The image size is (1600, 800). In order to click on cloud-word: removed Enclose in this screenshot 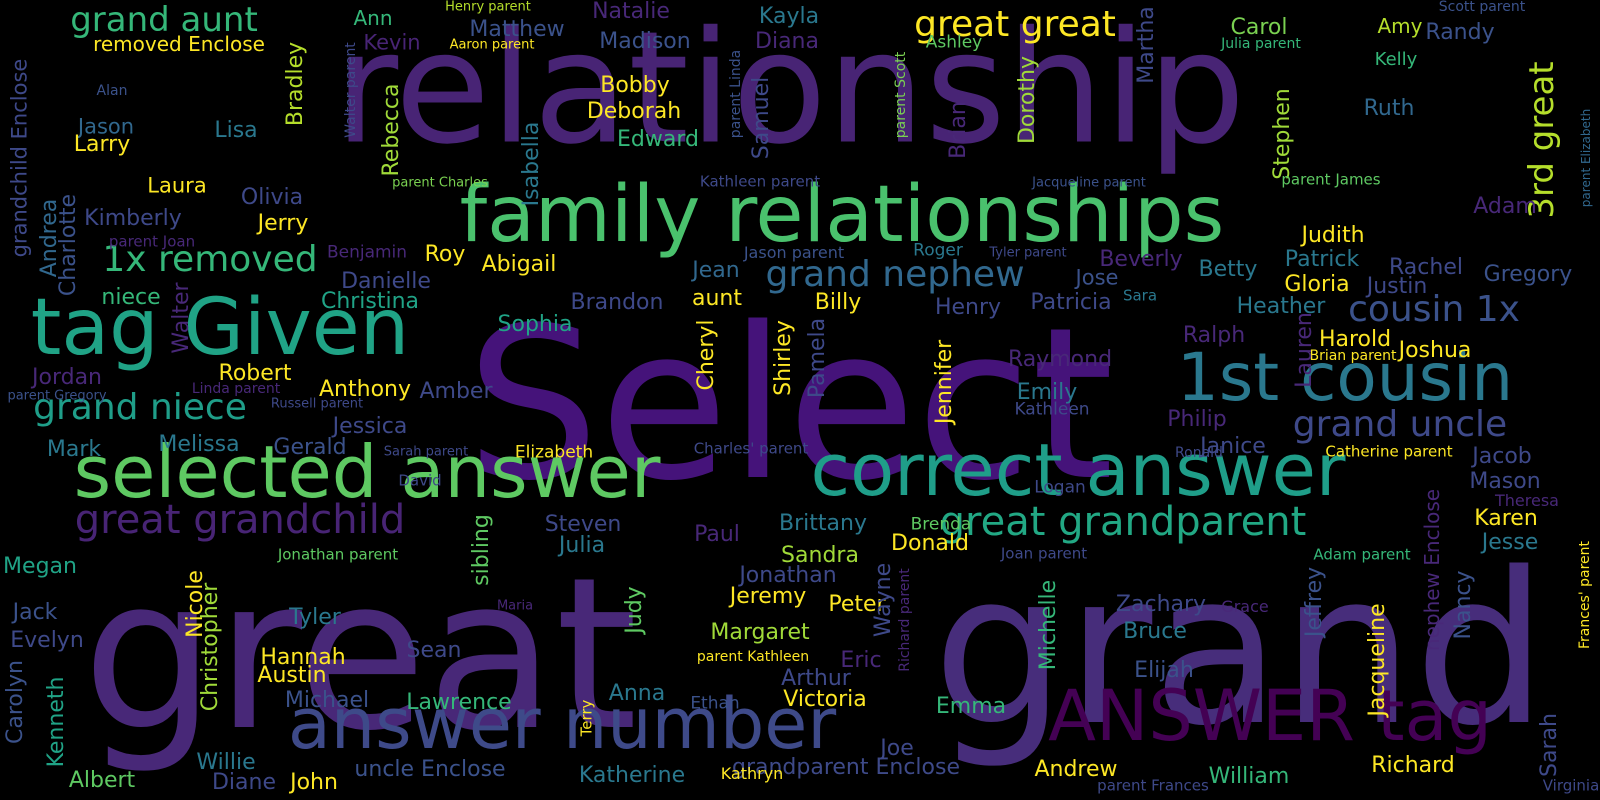, I will do `click(179, 44)`.